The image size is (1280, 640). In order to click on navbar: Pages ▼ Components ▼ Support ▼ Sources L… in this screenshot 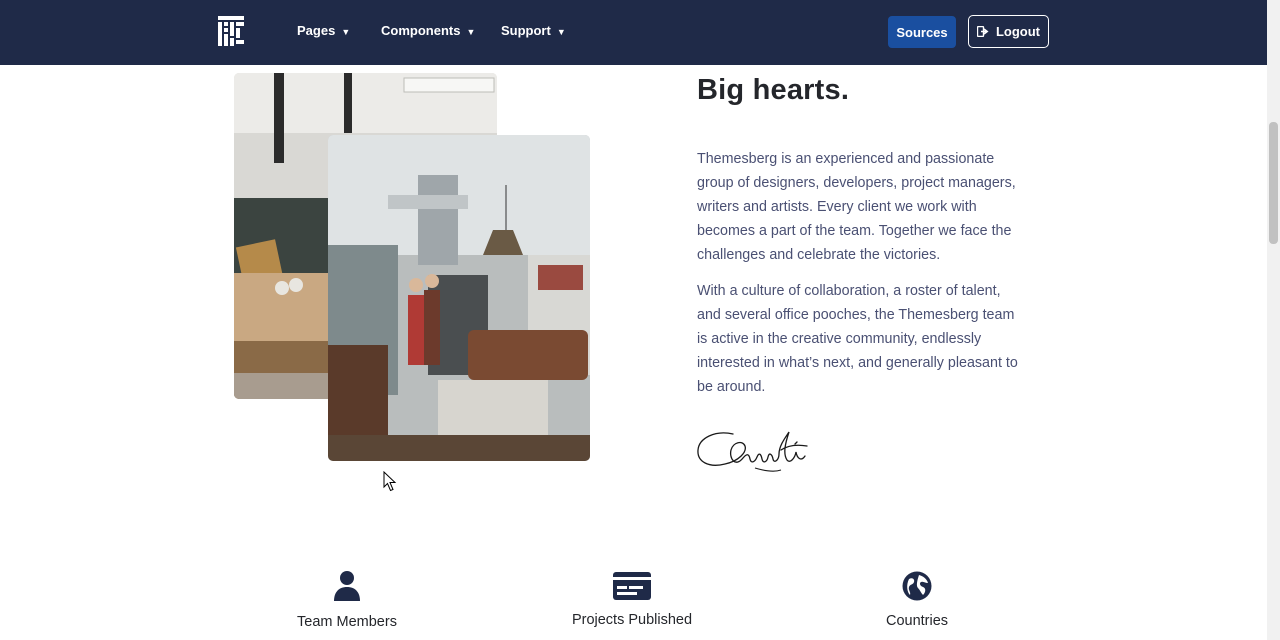, I will do `click(633, 32)`.